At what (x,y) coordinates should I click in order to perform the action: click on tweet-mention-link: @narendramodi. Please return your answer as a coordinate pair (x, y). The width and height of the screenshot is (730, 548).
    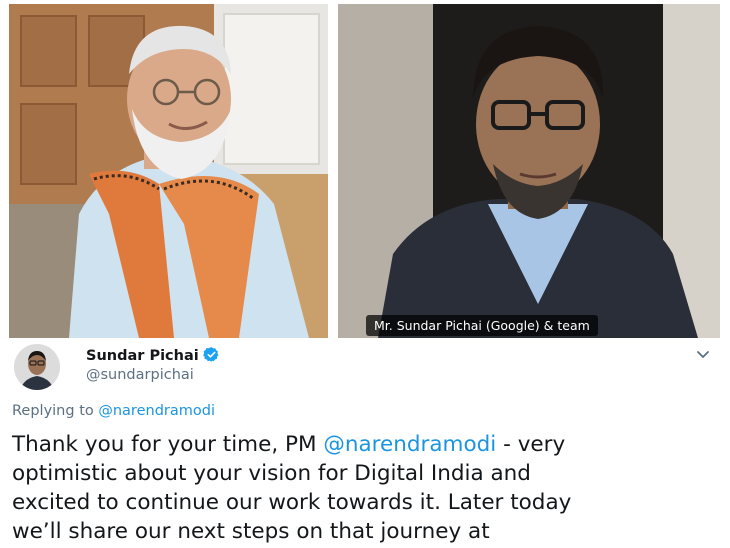
    Looking at the image, I should click on (409, 444).